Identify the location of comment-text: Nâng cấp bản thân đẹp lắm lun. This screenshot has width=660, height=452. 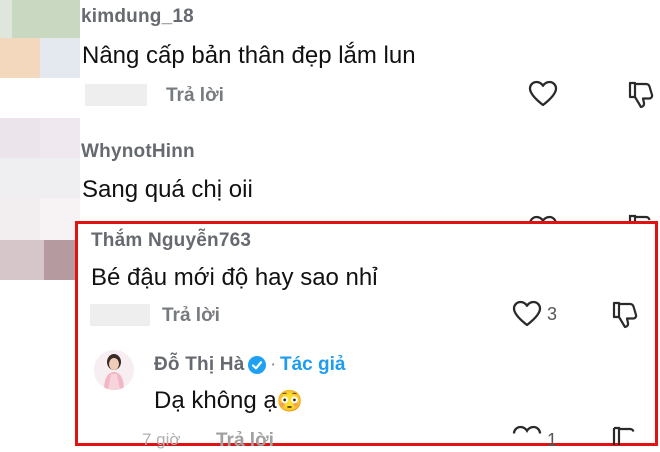
(249, 55).